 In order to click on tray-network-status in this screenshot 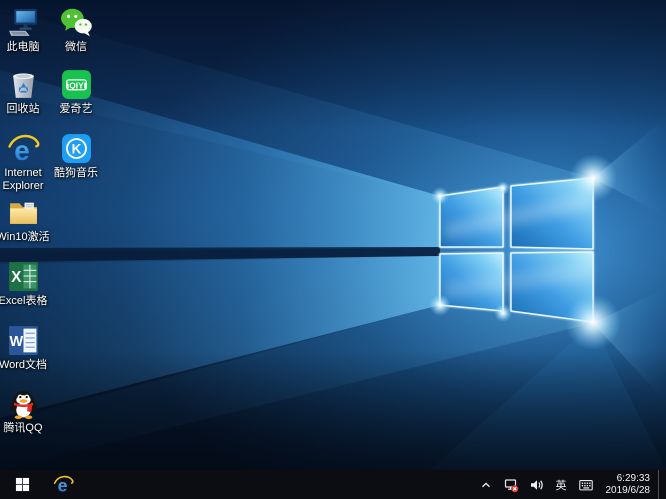, I will do `click(511, 484)`.